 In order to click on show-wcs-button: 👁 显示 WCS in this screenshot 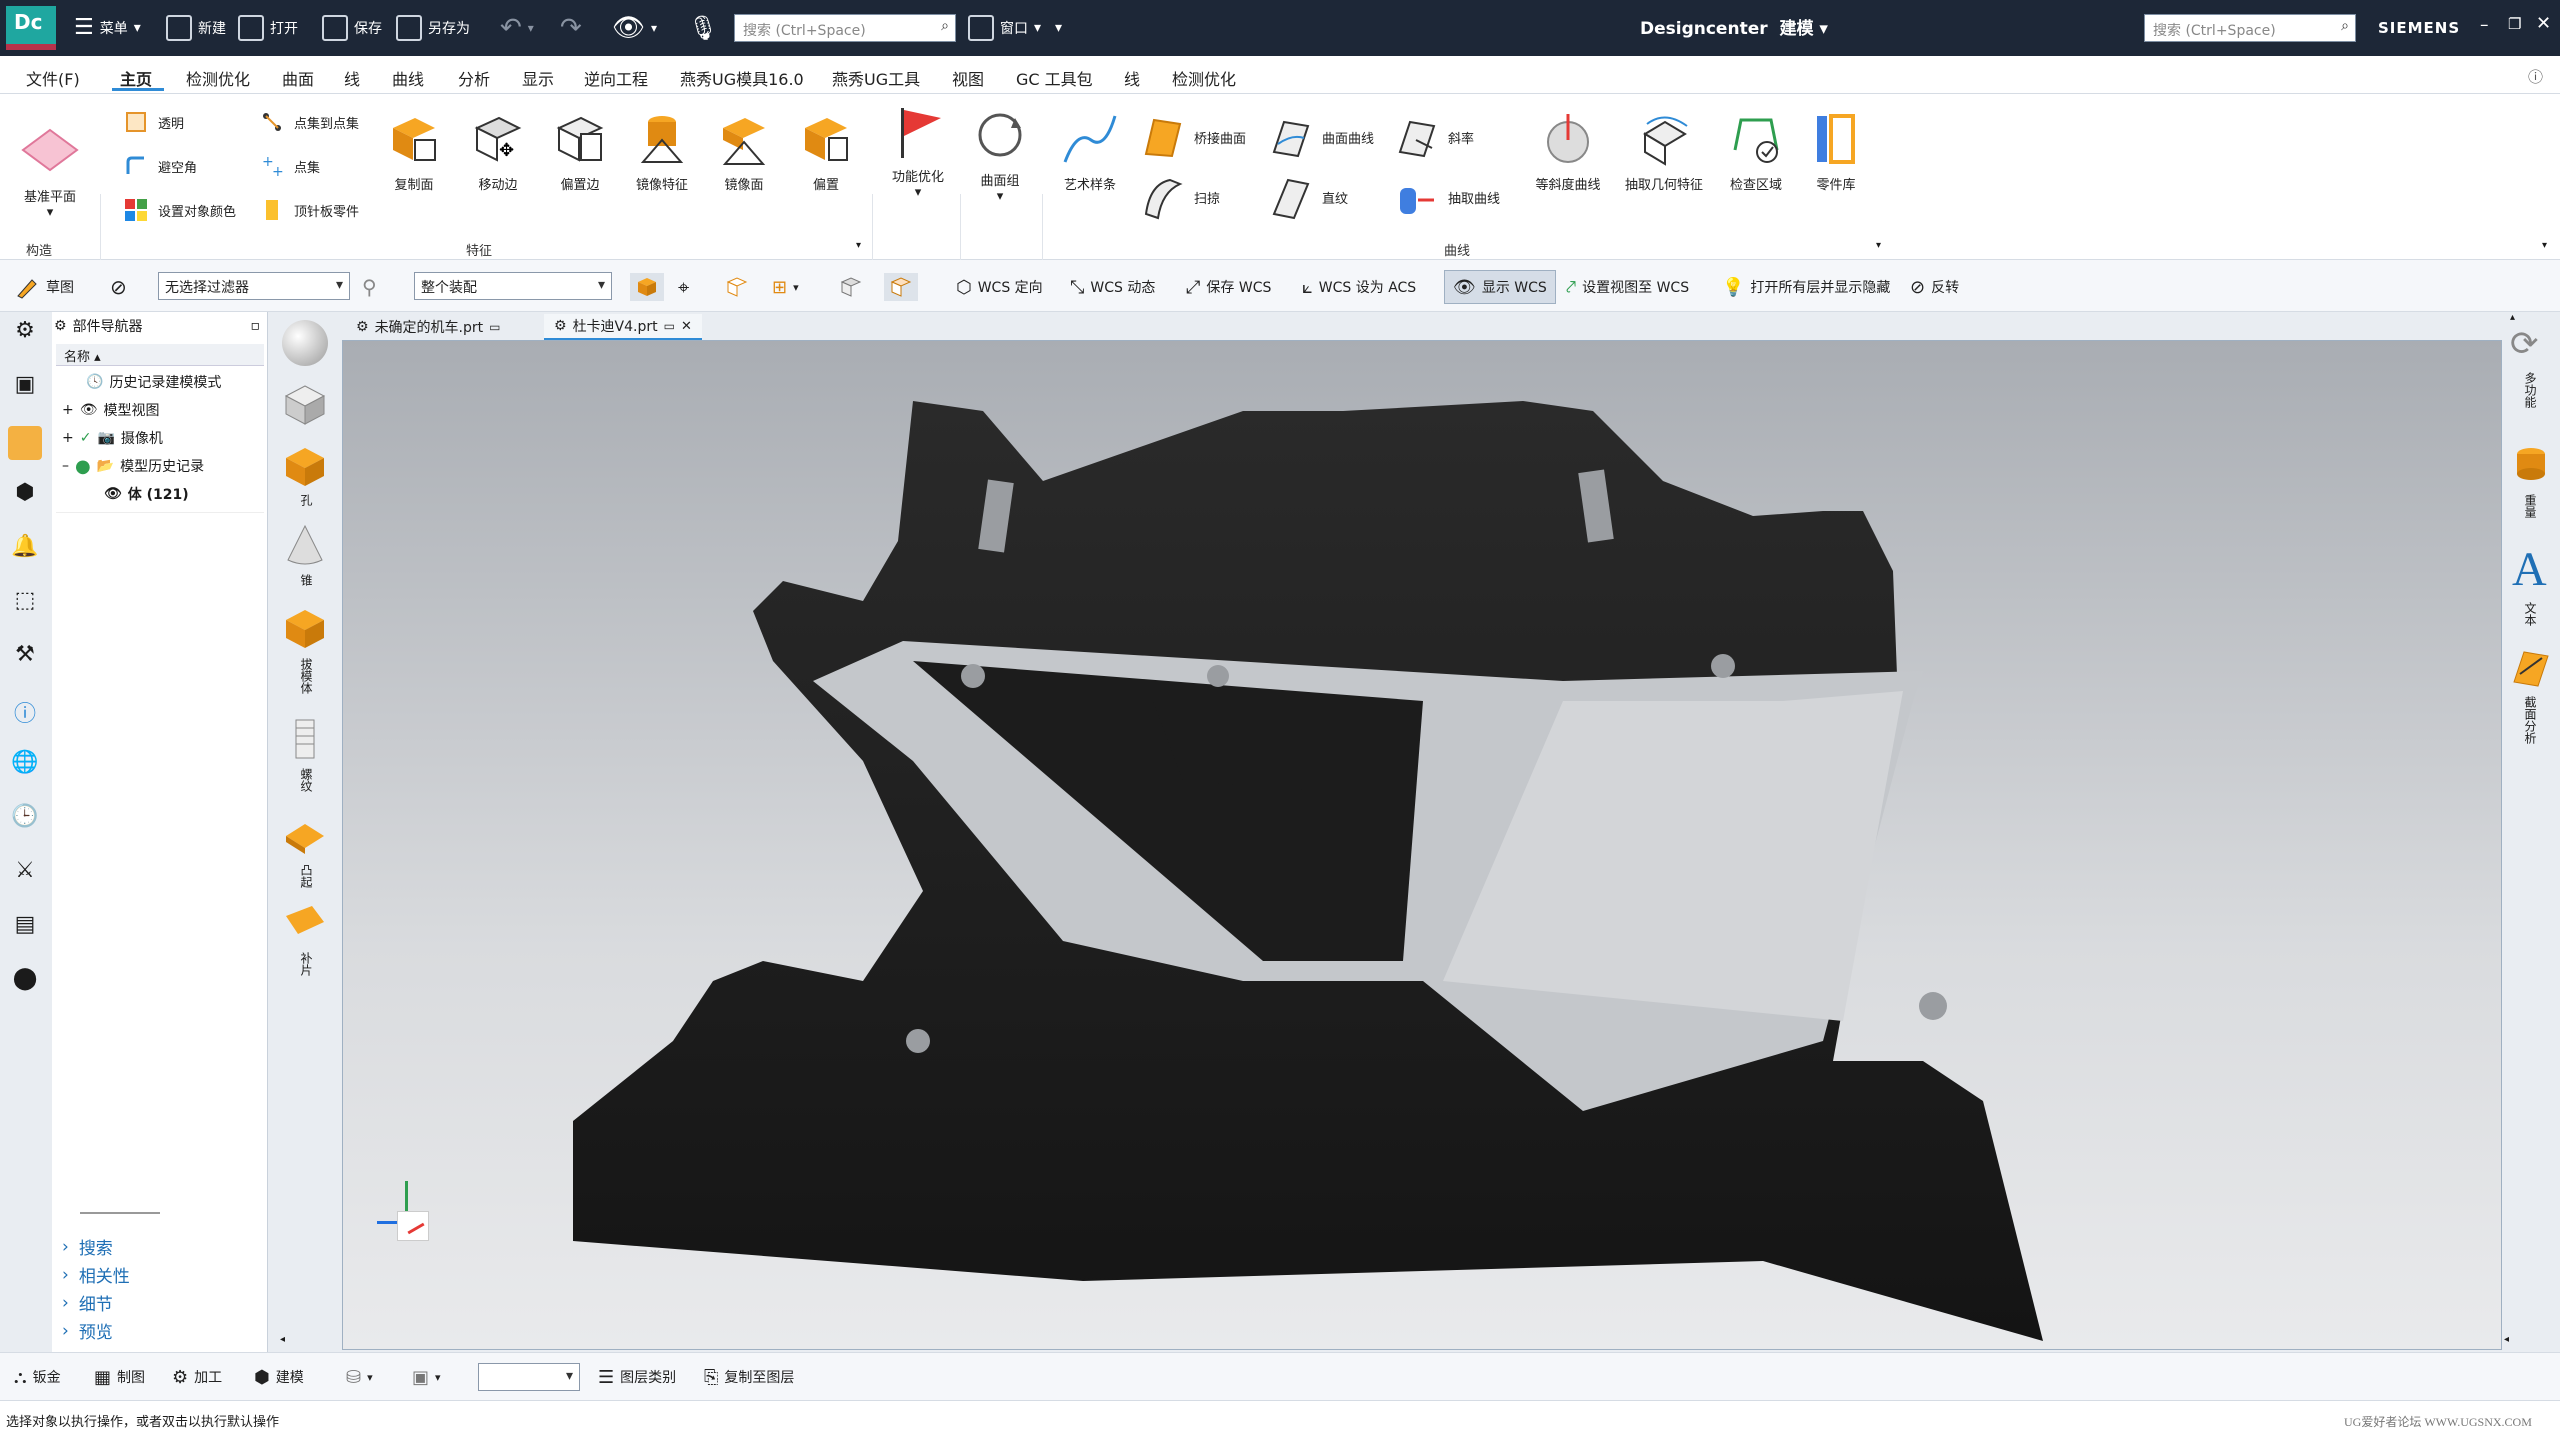, I will do `click(1500, 287)`.